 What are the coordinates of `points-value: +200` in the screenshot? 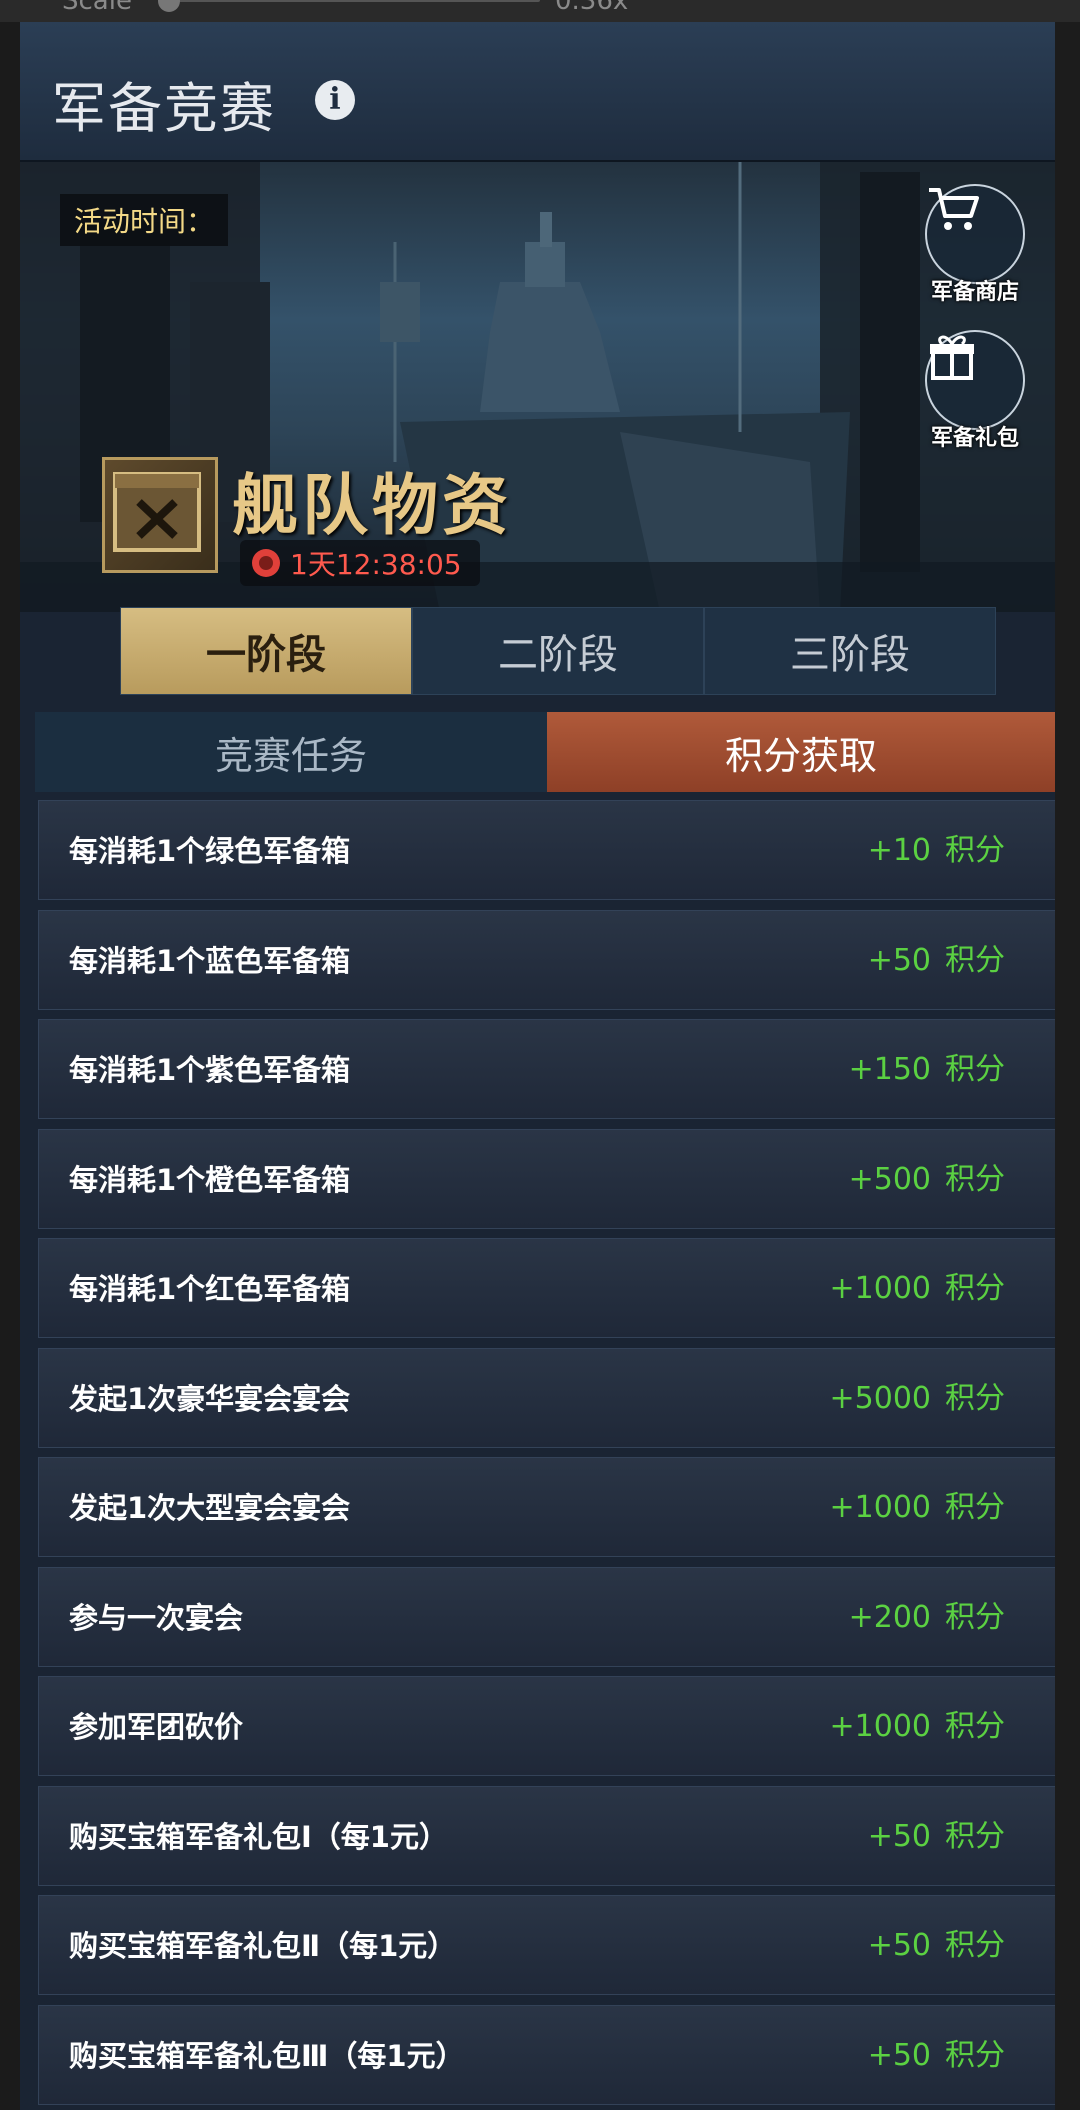 It's located at (889, 1617).